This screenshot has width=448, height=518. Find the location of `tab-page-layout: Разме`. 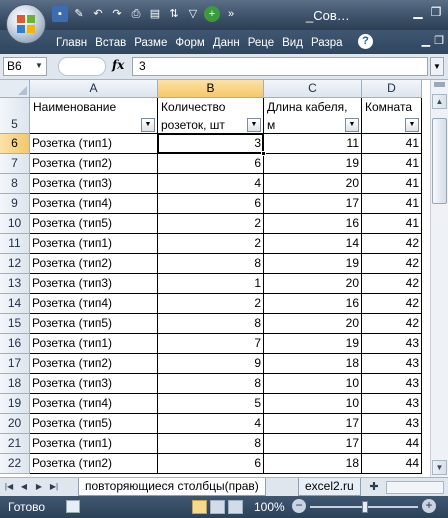

tab-page-layout: Разме is located at coordinates (150, 43).